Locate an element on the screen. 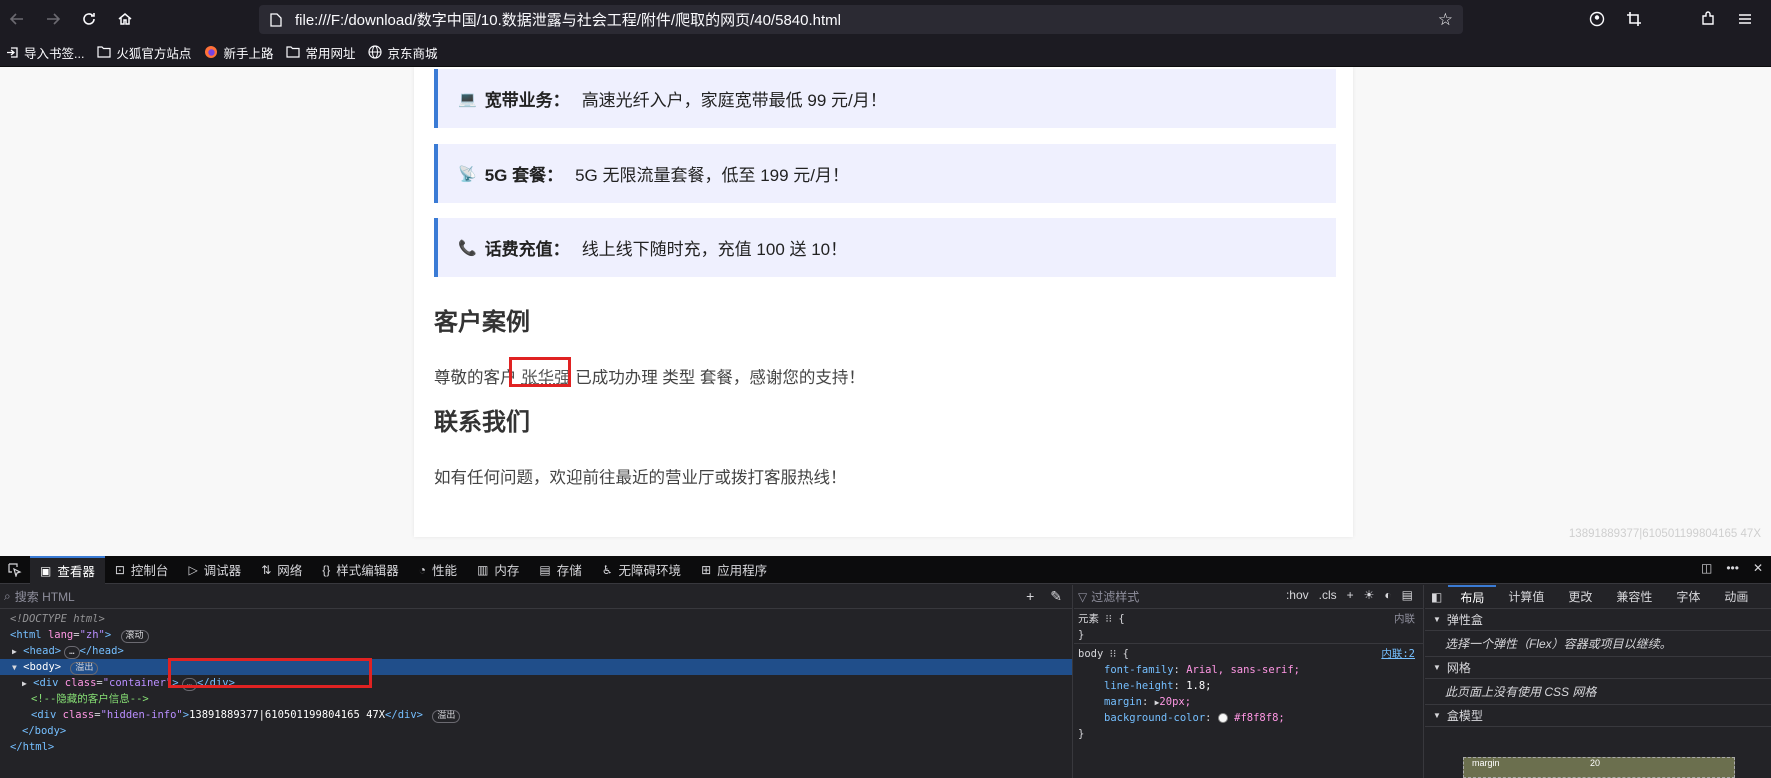 The height and width of the screenshot is (778, 1771). rules-tools: :hov .cls + ☀ ◐ ▤ is located at coordinates (1349, 595).